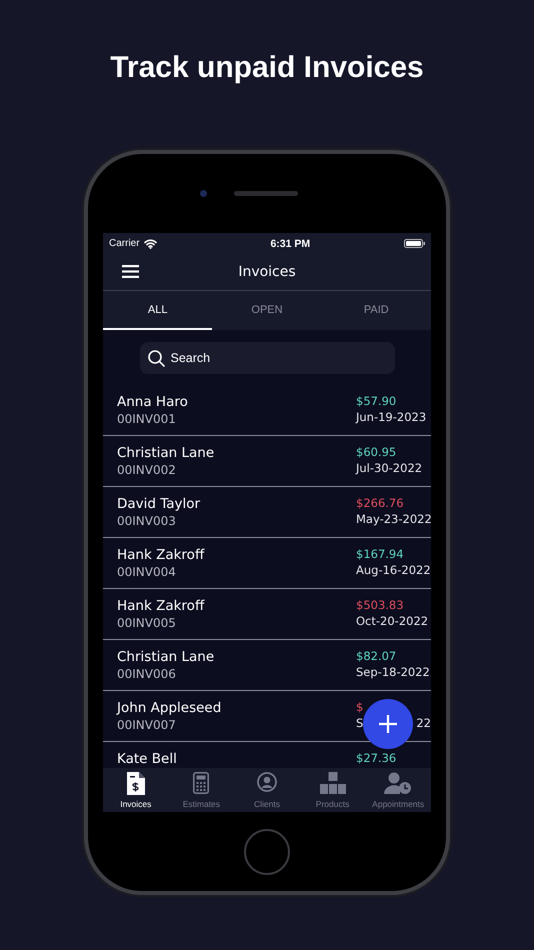  I want to click on add-button, so click(388, 724).